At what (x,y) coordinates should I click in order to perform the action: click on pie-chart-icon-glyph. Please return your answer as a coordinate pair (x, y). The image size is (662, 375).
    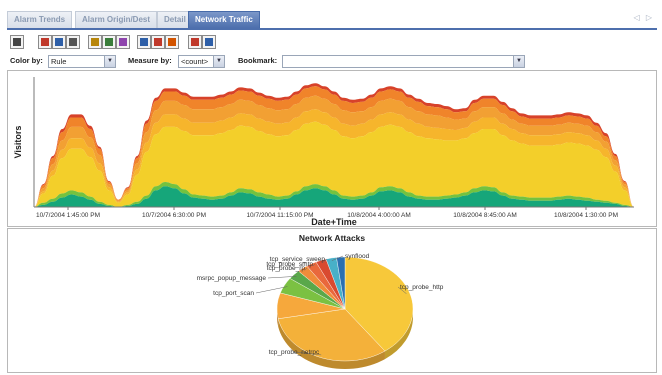
    Looking at the image, I should click on (172, 42).